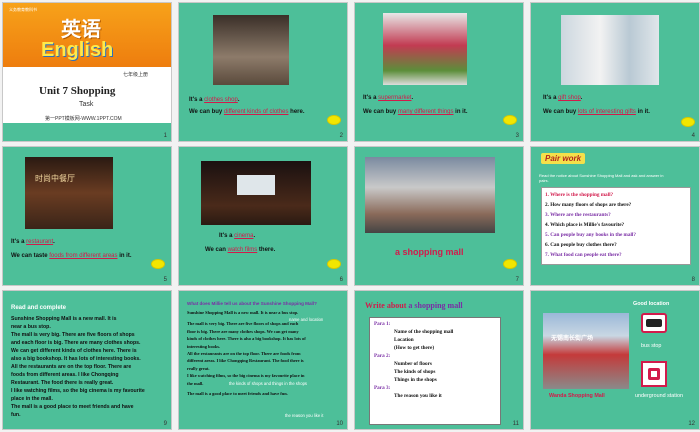 This screenshot has height=432, width=700. Describe the element at coordinates (590, 235) in the screenshot. I see `question-5: 5. Can people buy any books in the mall?` at that location.